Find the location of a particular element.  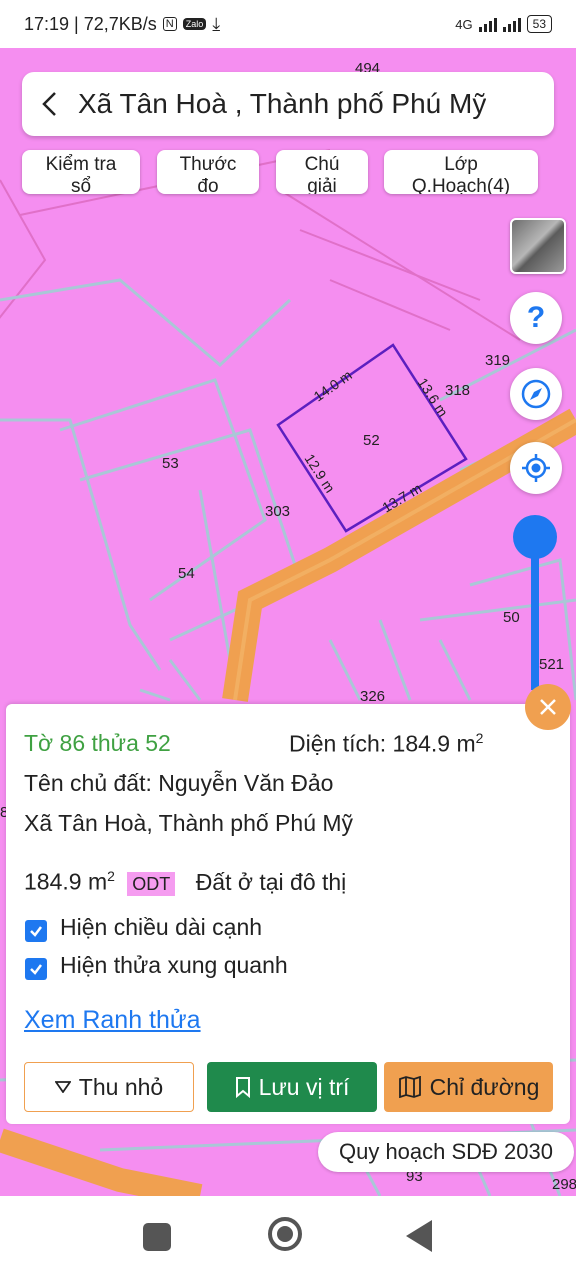

show-neighbors-checkbox is located at coordinates (36, 969).